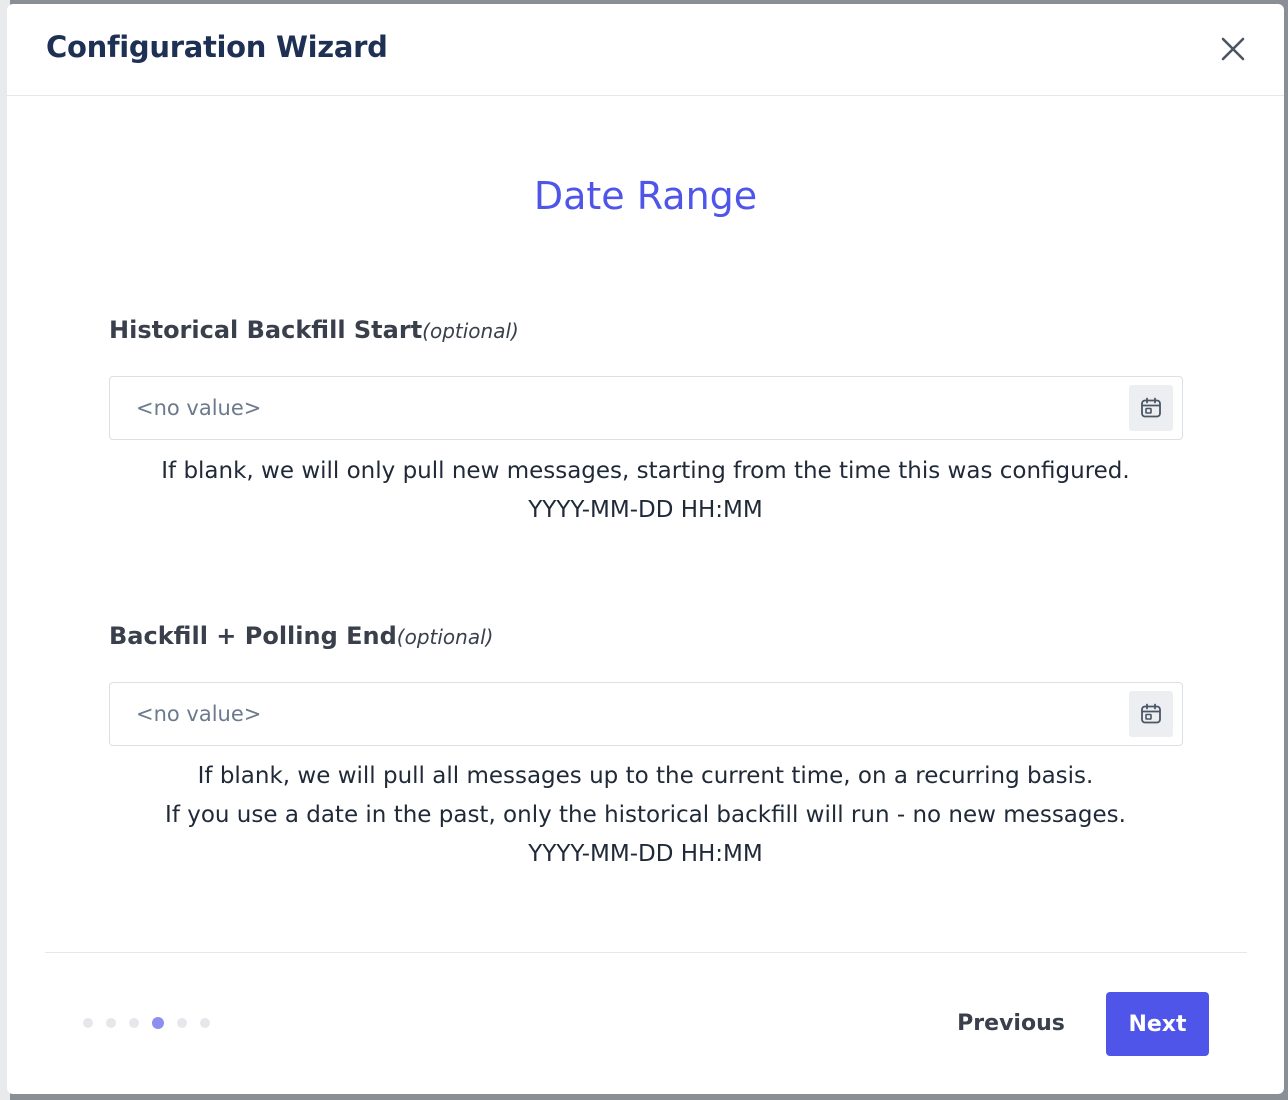  Describe the element at coordinates (1011, 1023) in the screenshot. I see `previous-button: Previous` at that location.